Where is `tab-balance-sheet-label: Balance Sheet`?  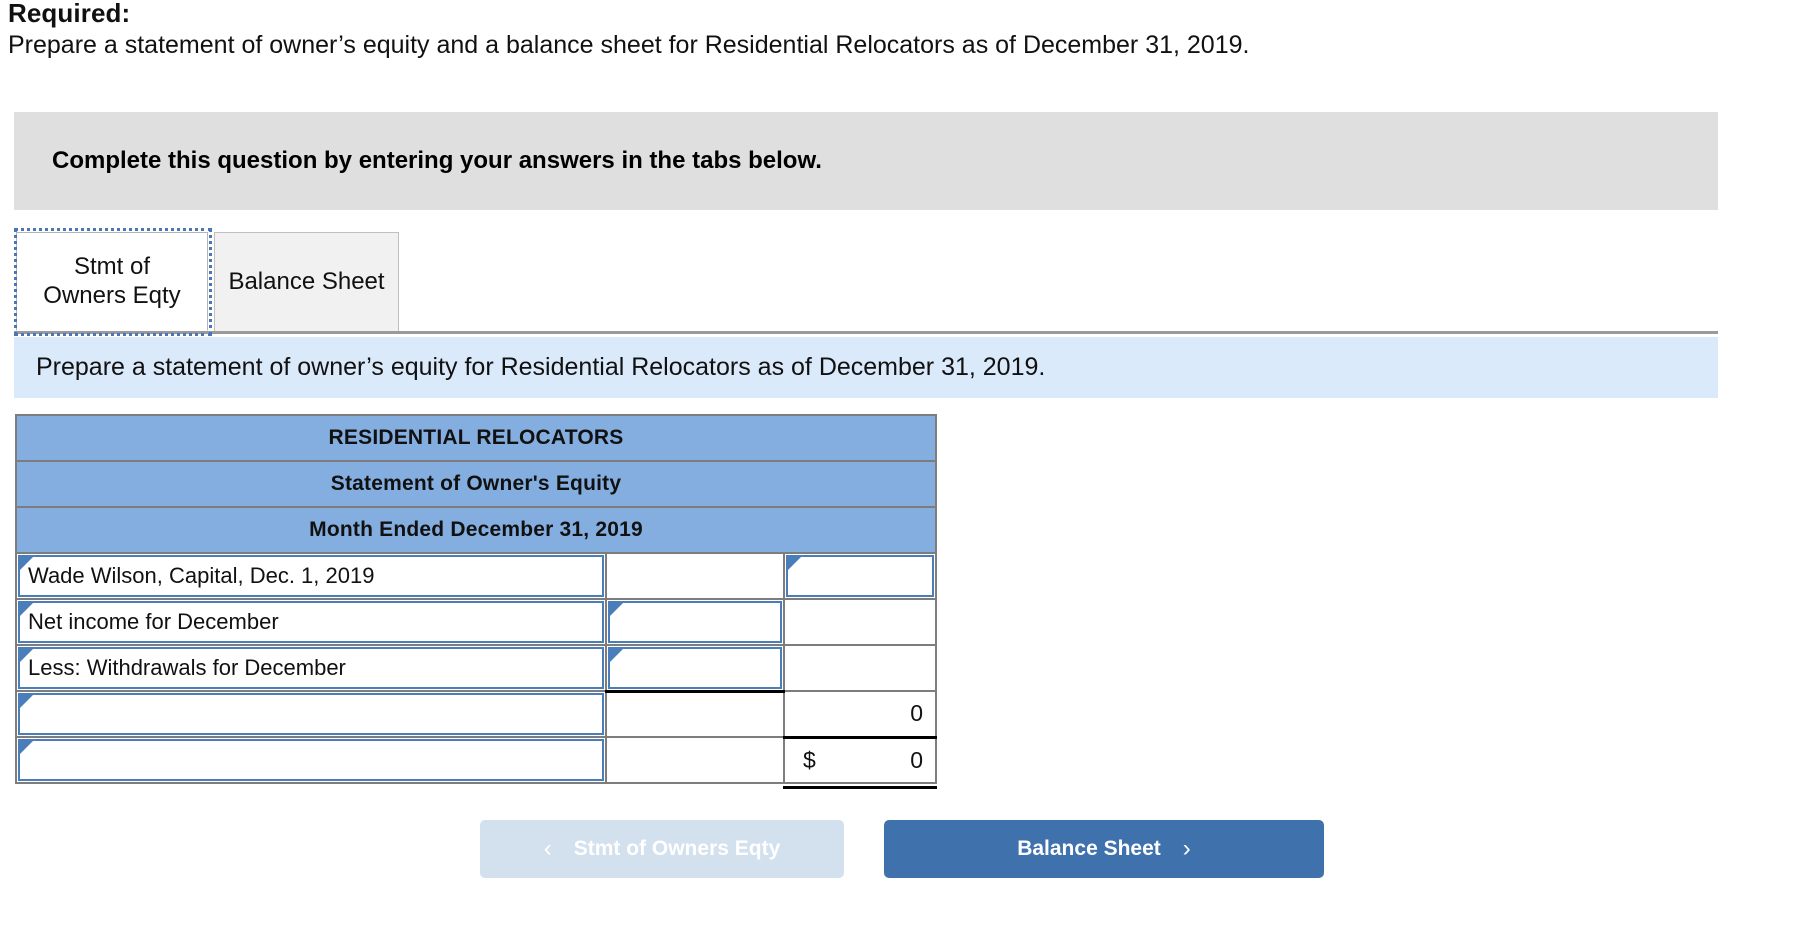
tab-balance-sheet-label: Balance Sheet is located at coordinates (306, 281).